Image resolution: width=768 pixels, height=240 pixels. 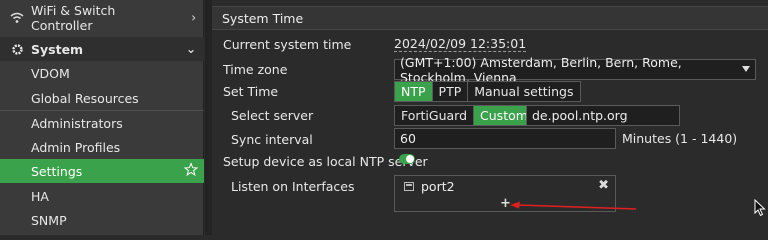 What do you see at coordinates (414, 91) in the screenshot?
I see `set-time-ntp-button: NTP` at bounding box center [414, 91].